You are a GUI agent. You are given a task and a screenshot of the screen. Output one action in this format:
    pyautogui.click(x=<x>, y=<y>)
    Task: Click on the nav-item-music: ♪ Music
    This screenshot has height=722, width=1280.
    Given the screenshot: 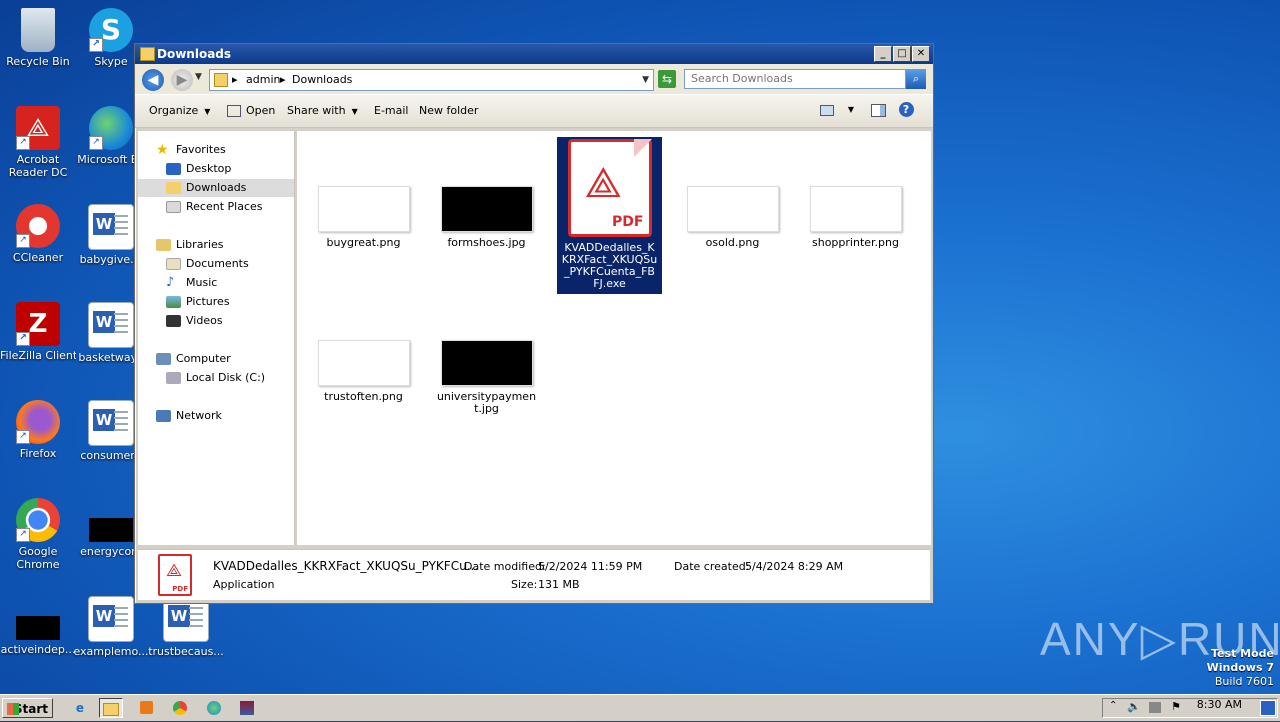 What is the action you would take?
    pyautogui.click(x=191, y=283)
    